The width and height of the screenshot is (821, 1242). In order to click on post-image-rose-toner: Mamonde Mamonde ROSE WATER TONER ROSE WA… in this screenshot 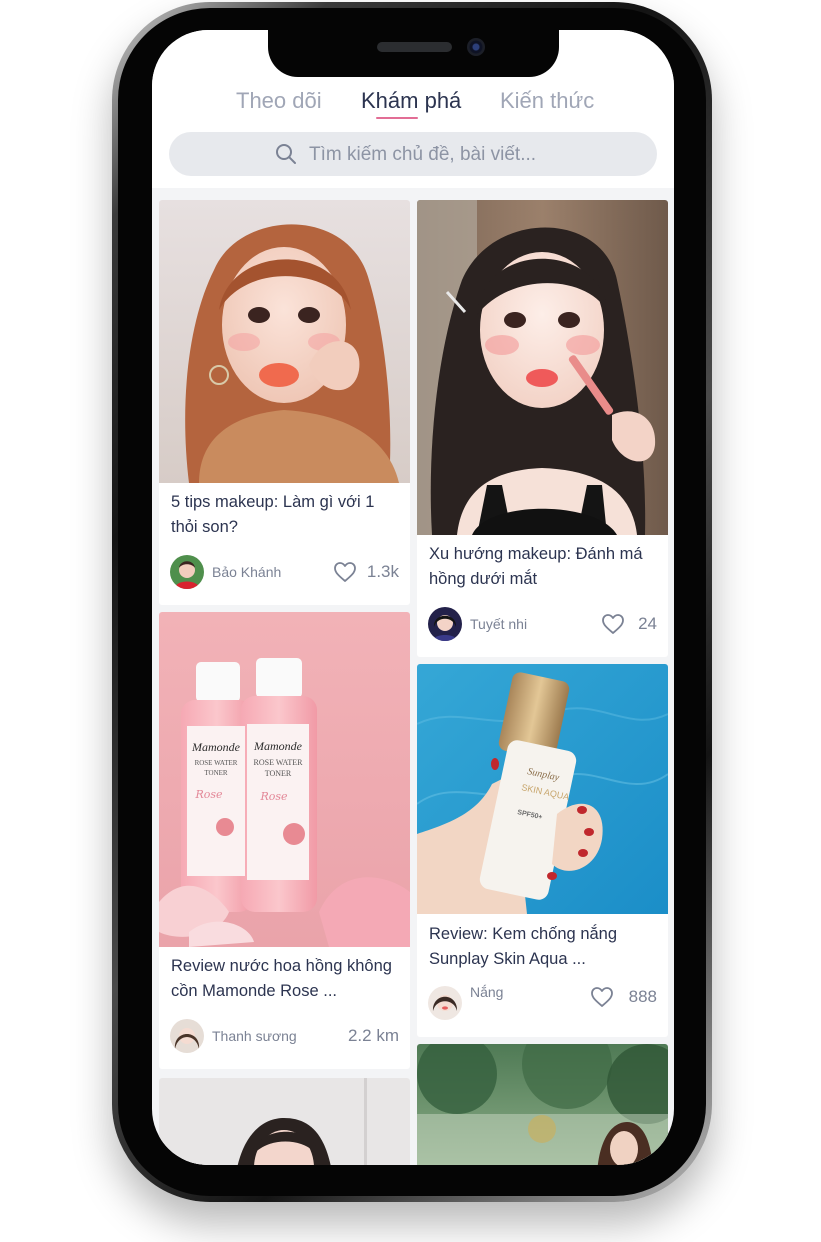, I will do `click(284, 779)`.